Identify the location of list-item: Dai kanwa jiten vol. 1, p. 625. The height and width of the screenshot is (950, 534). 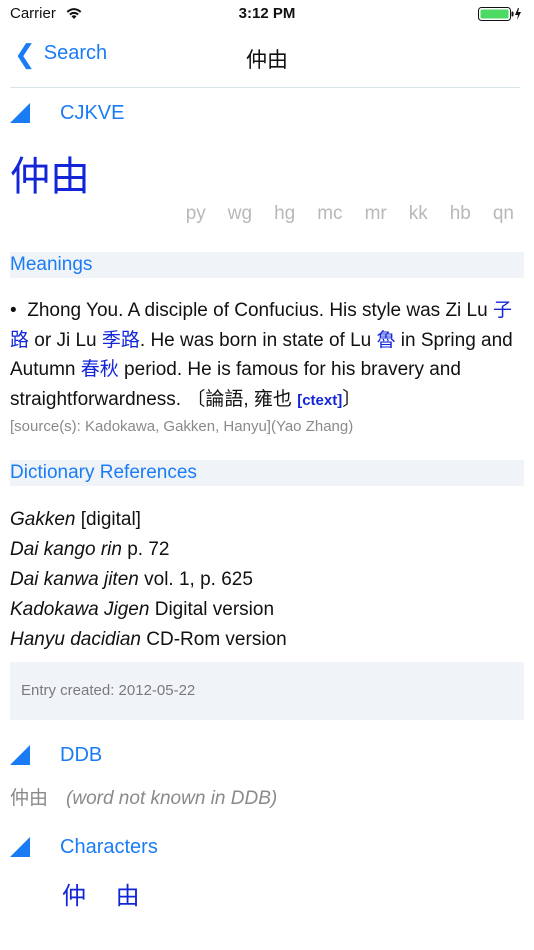
(148, 580).